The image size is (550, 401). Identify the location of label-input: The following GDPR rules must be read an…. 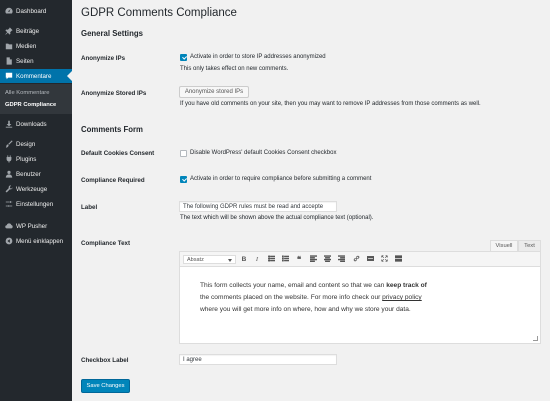
(258, 206).